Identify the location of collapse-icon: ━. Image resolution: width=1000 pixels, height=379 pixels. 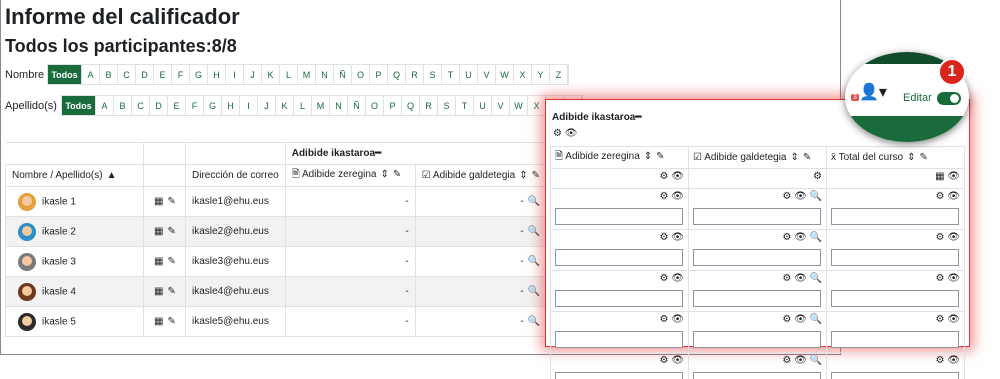
(638, 117).